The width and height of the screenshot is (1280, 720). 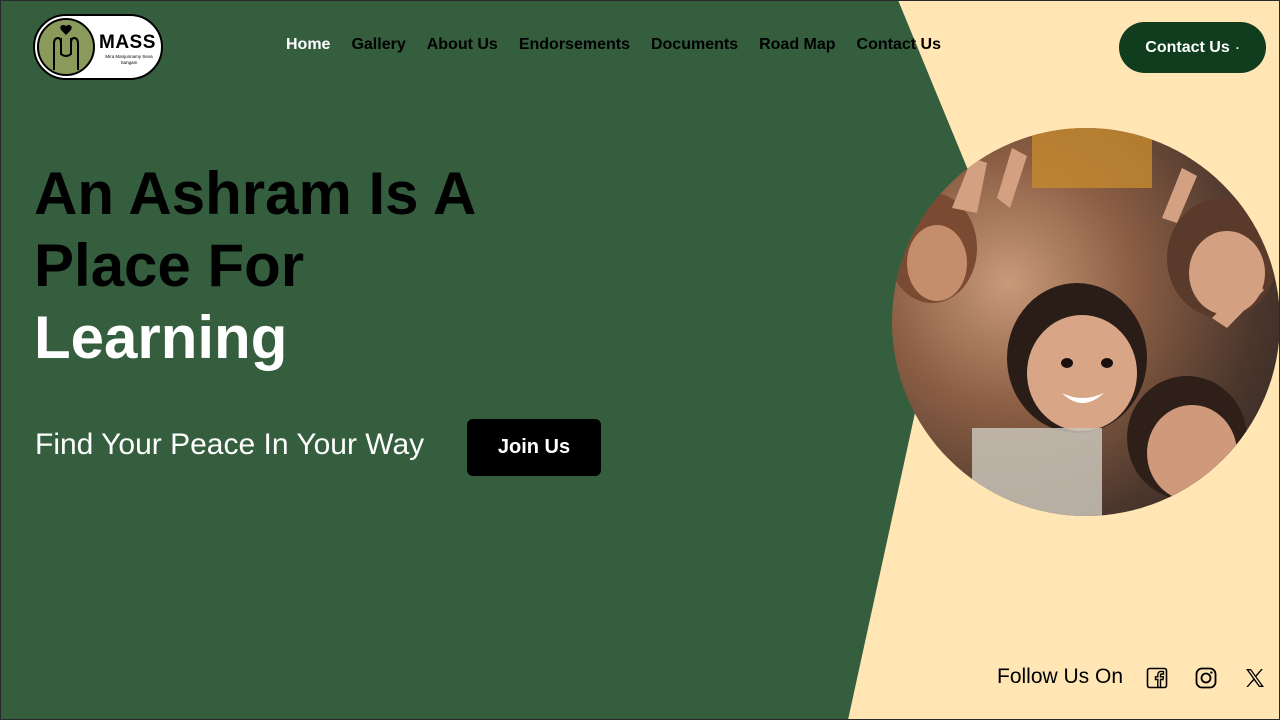 What do you see at coordinates (1060, 676) in the screenshot?
I see `follow-us-label: Follow Us On` at bounding box center [1060, 676].